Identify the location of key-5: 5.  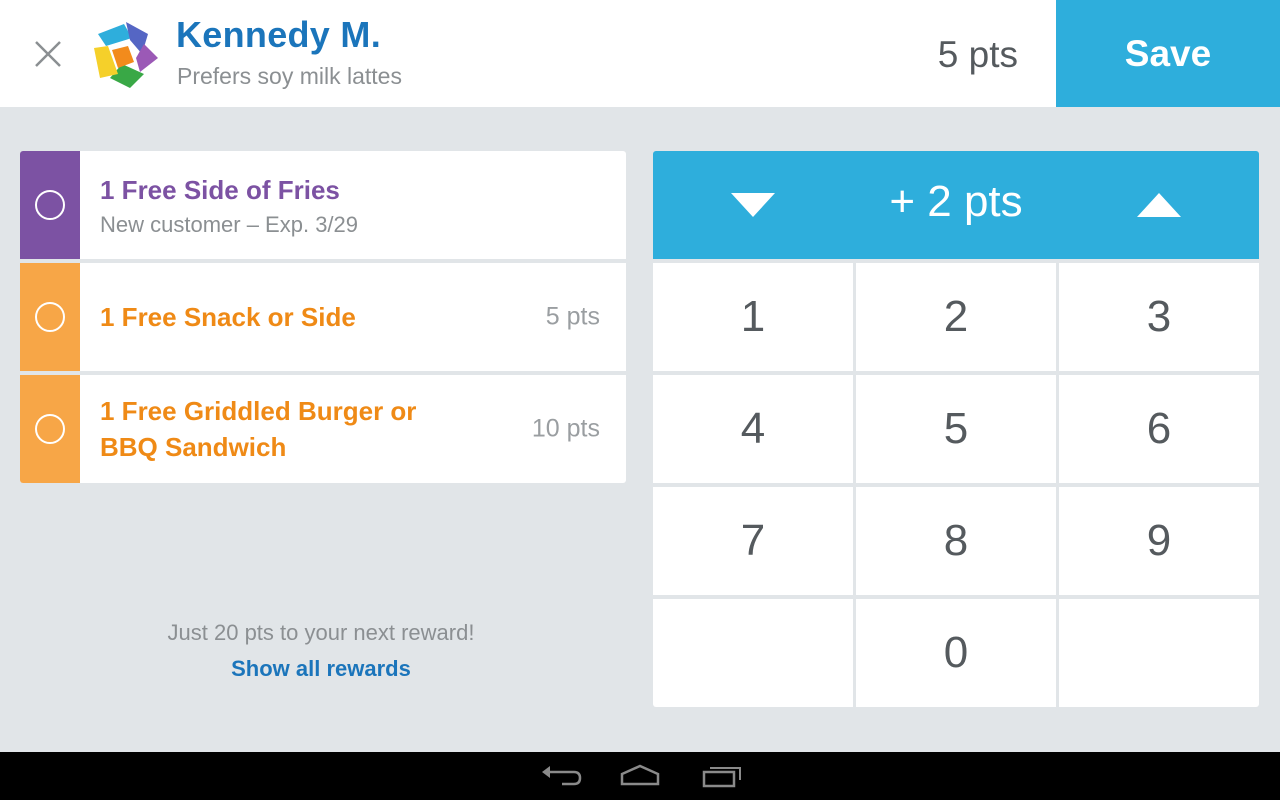
(956, 429).